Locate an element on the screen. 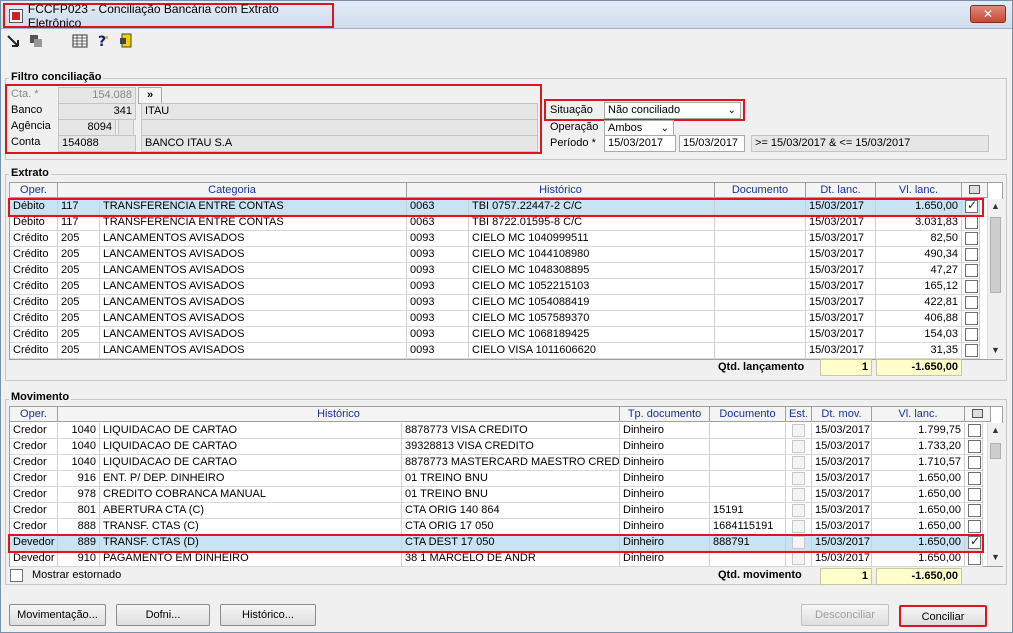 The image size is (1013, 633). col-categoria: Categoria is located at coordinates (232, 190).